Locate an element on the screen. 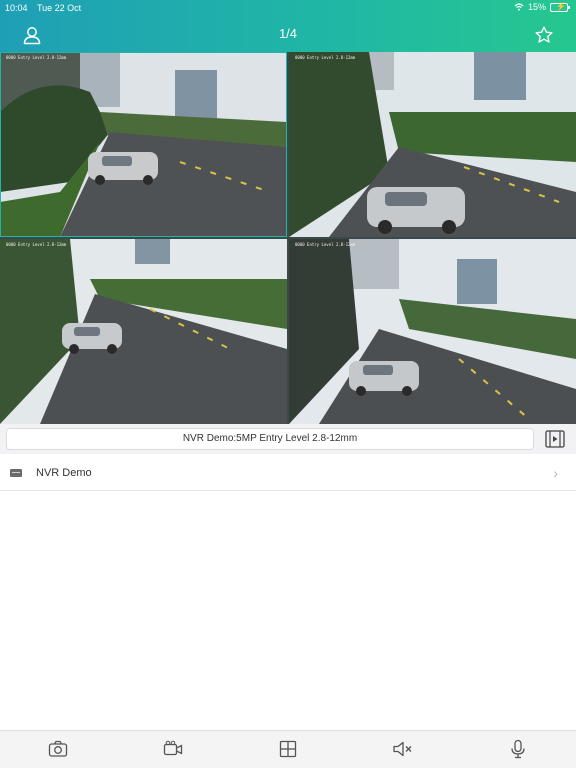  camera-icon is located at coordinates (58, 749).